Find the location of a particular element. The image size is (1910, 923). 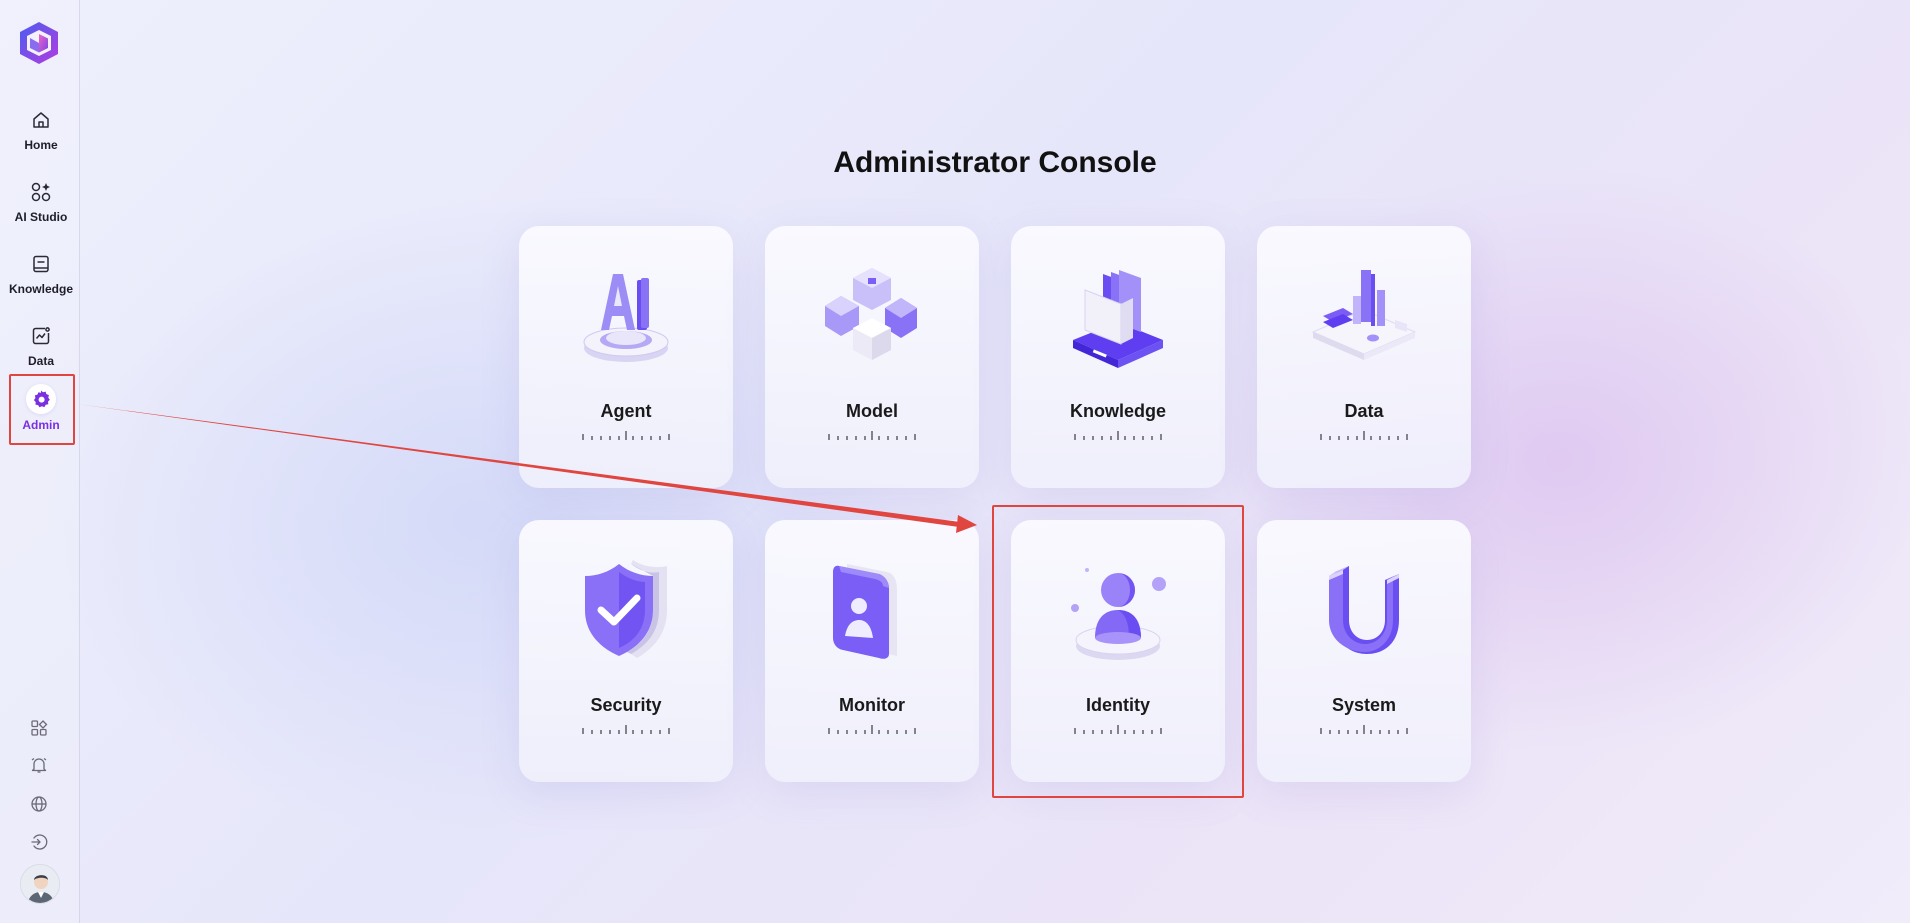

app-logo is located at coordinates (39, 43).